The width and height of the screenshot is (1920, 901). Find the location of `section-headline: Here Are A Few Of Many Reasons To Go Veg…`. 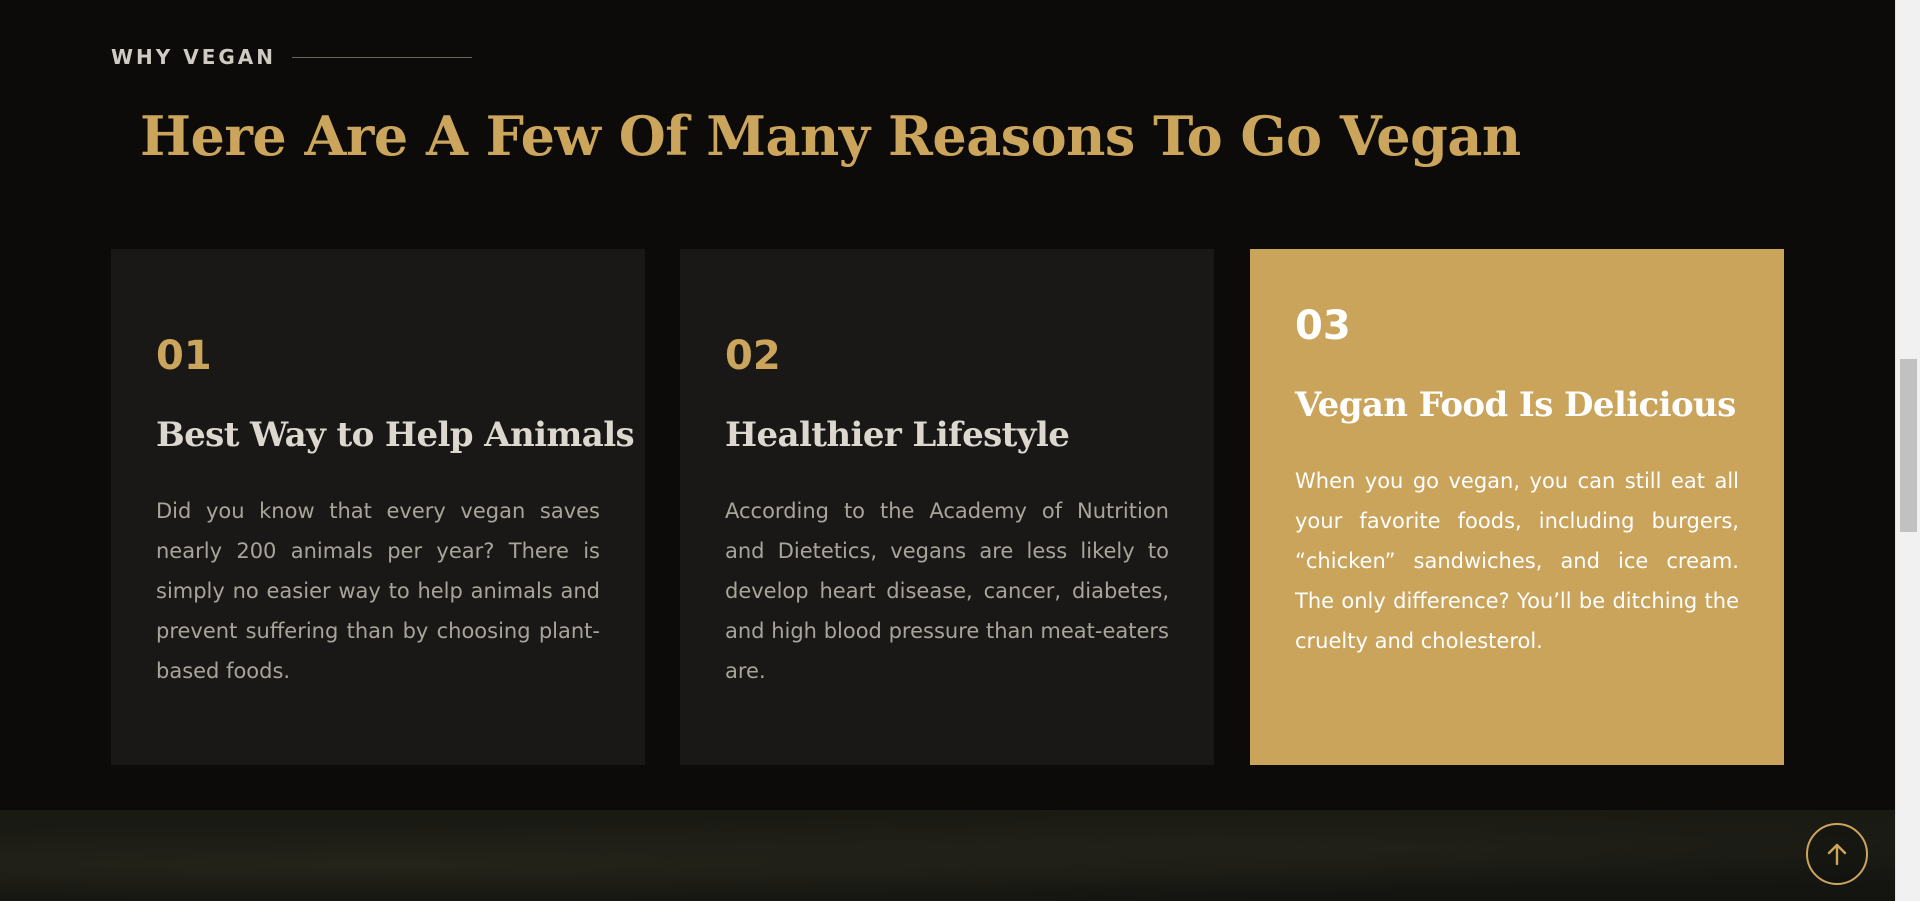

section-headline: Here Are A Few Of Many Reasons To Go Veg… is located at coordinates (830, 136).